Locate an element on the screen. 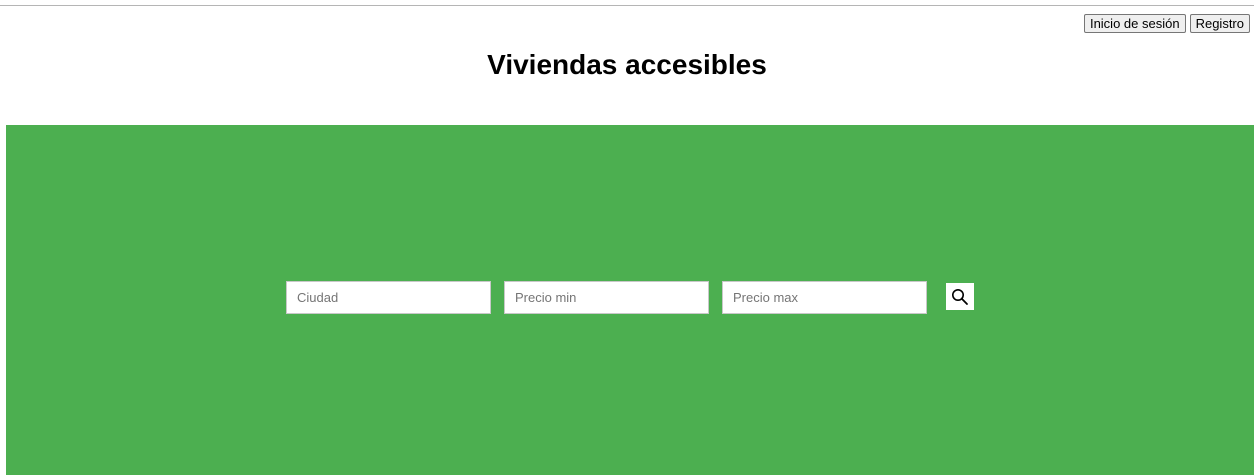 The image size is (1254, 475). search-icon is located at coordinates (960, 296).